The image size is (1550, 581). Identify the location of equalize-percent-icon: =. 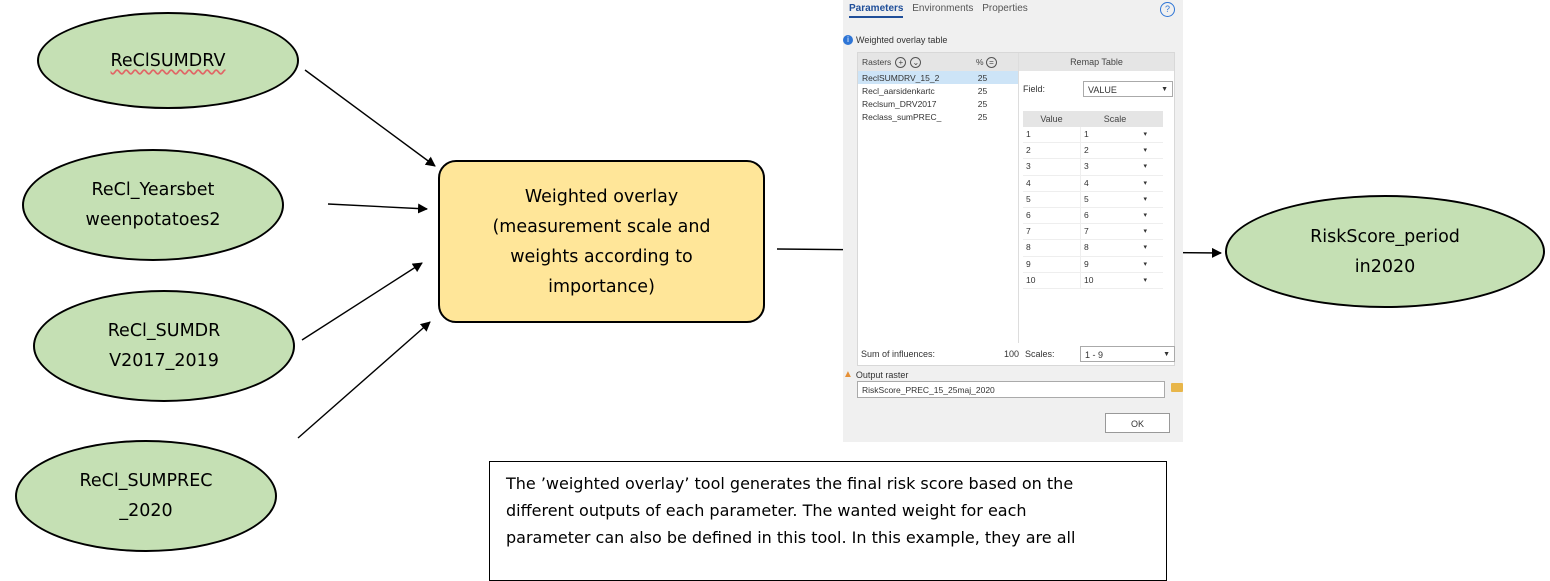
(991, 62).